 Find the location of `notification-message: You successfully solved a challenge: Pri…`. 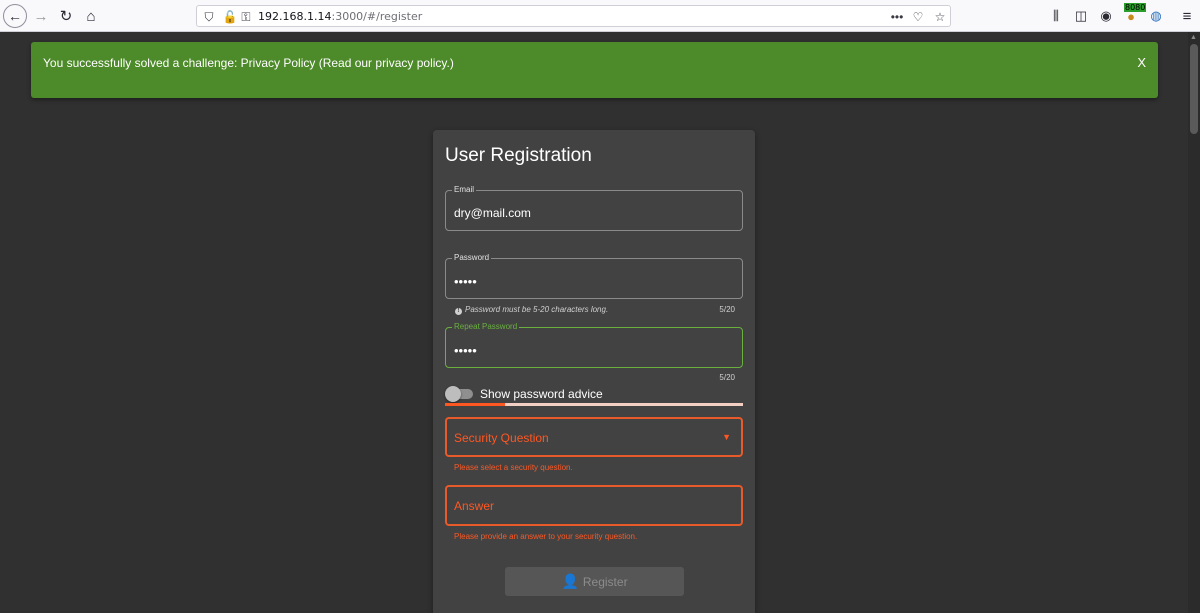

notification-message: You successfully solved a challenge: Pri… is located at coordinates (248, 63).